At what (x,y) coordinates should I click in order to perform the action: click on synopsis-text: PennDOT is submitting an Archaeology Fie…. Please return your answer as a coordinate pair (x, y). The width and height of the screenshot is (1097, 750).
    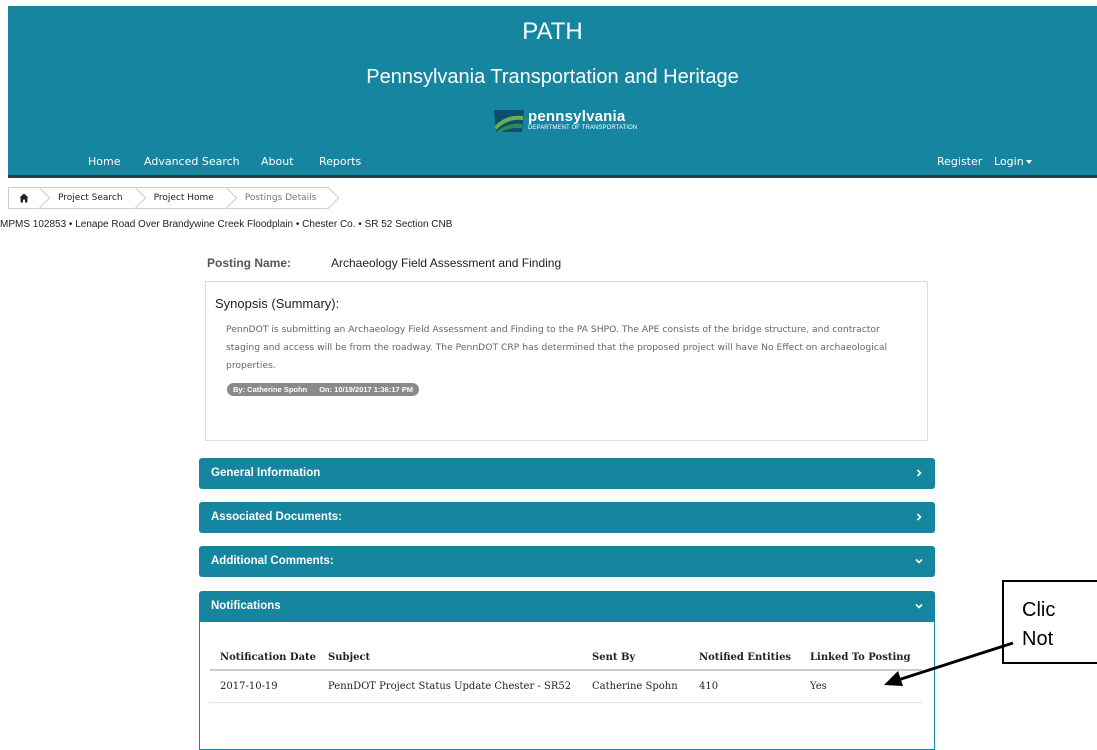
    Looking at the image, I should click on (557, 347).